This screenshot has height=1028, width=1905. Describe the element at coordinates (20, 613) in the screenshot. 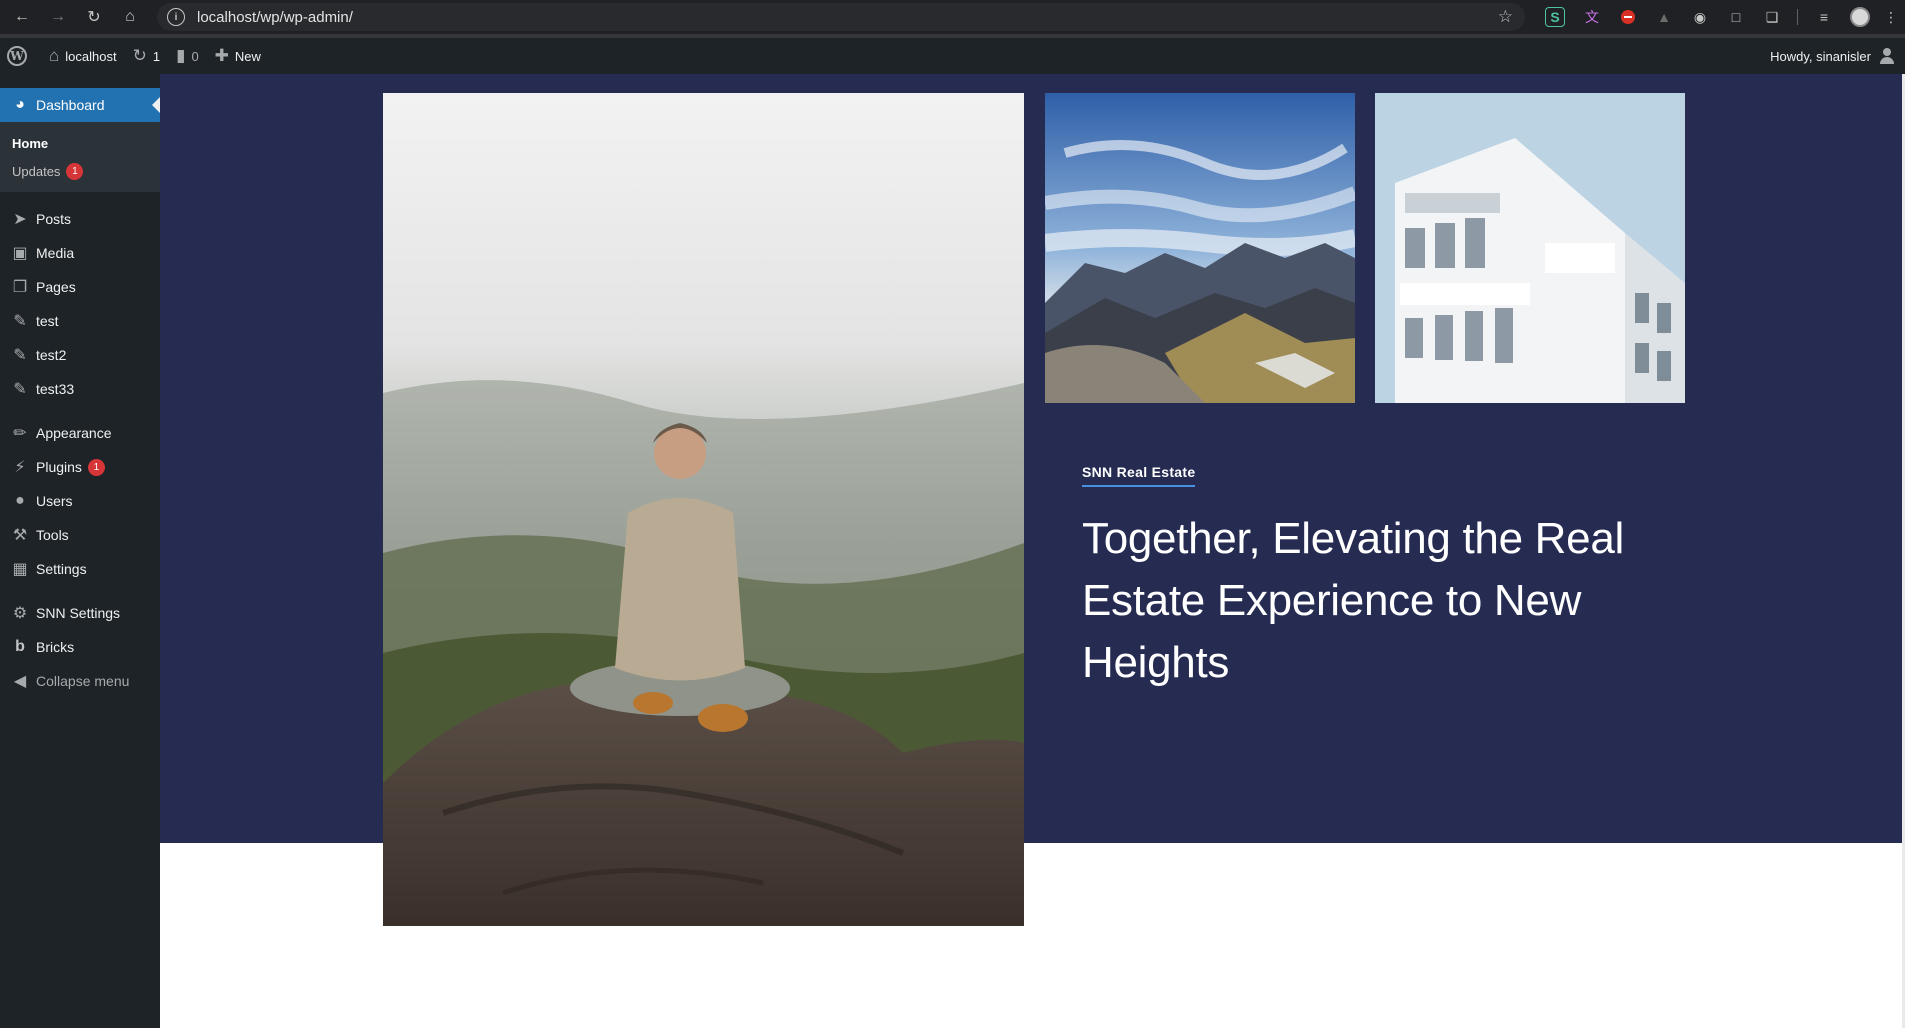

I see `gear-icon: ⚙` at that location.